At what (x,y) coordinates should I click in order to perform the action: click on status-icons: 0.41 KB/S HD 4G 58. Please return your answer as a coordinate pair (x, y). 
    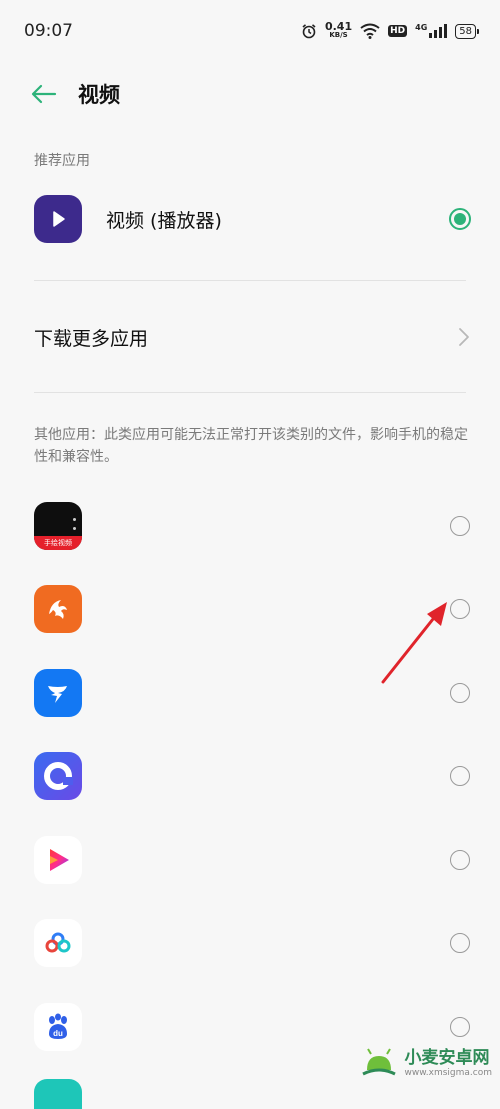
    Looking at the image, I should click on (390, 30).